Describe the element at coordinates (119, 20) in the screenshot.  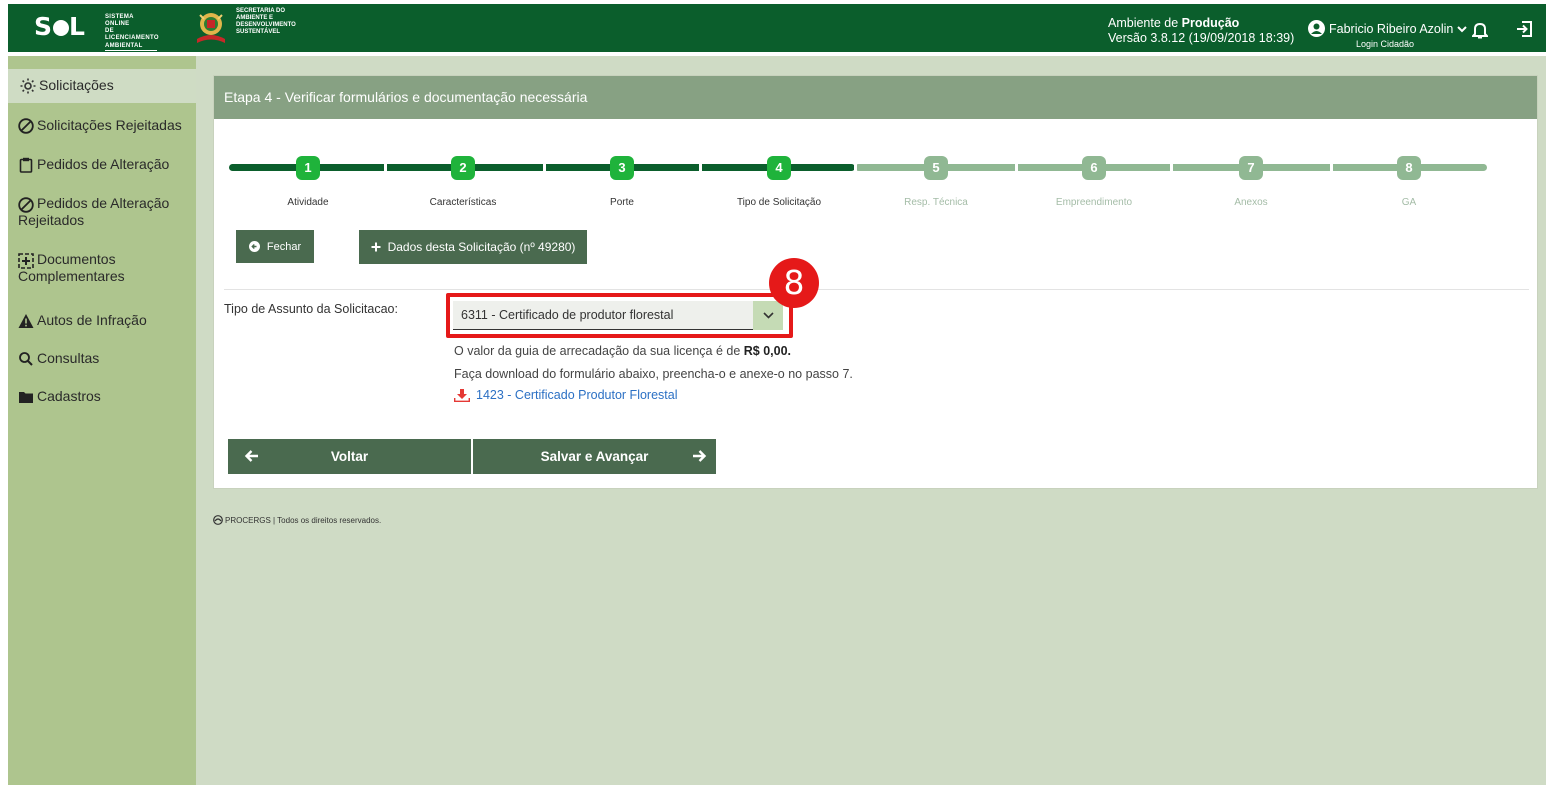
I see `logo-sub-line-1: SISTEMA ONLINE` at that location.